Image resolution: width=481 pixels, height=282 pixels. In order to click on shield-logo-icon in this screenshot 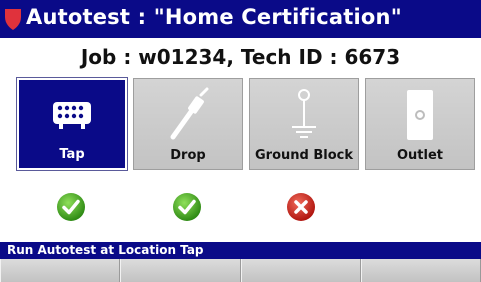, I will do `click(13, 19)`.